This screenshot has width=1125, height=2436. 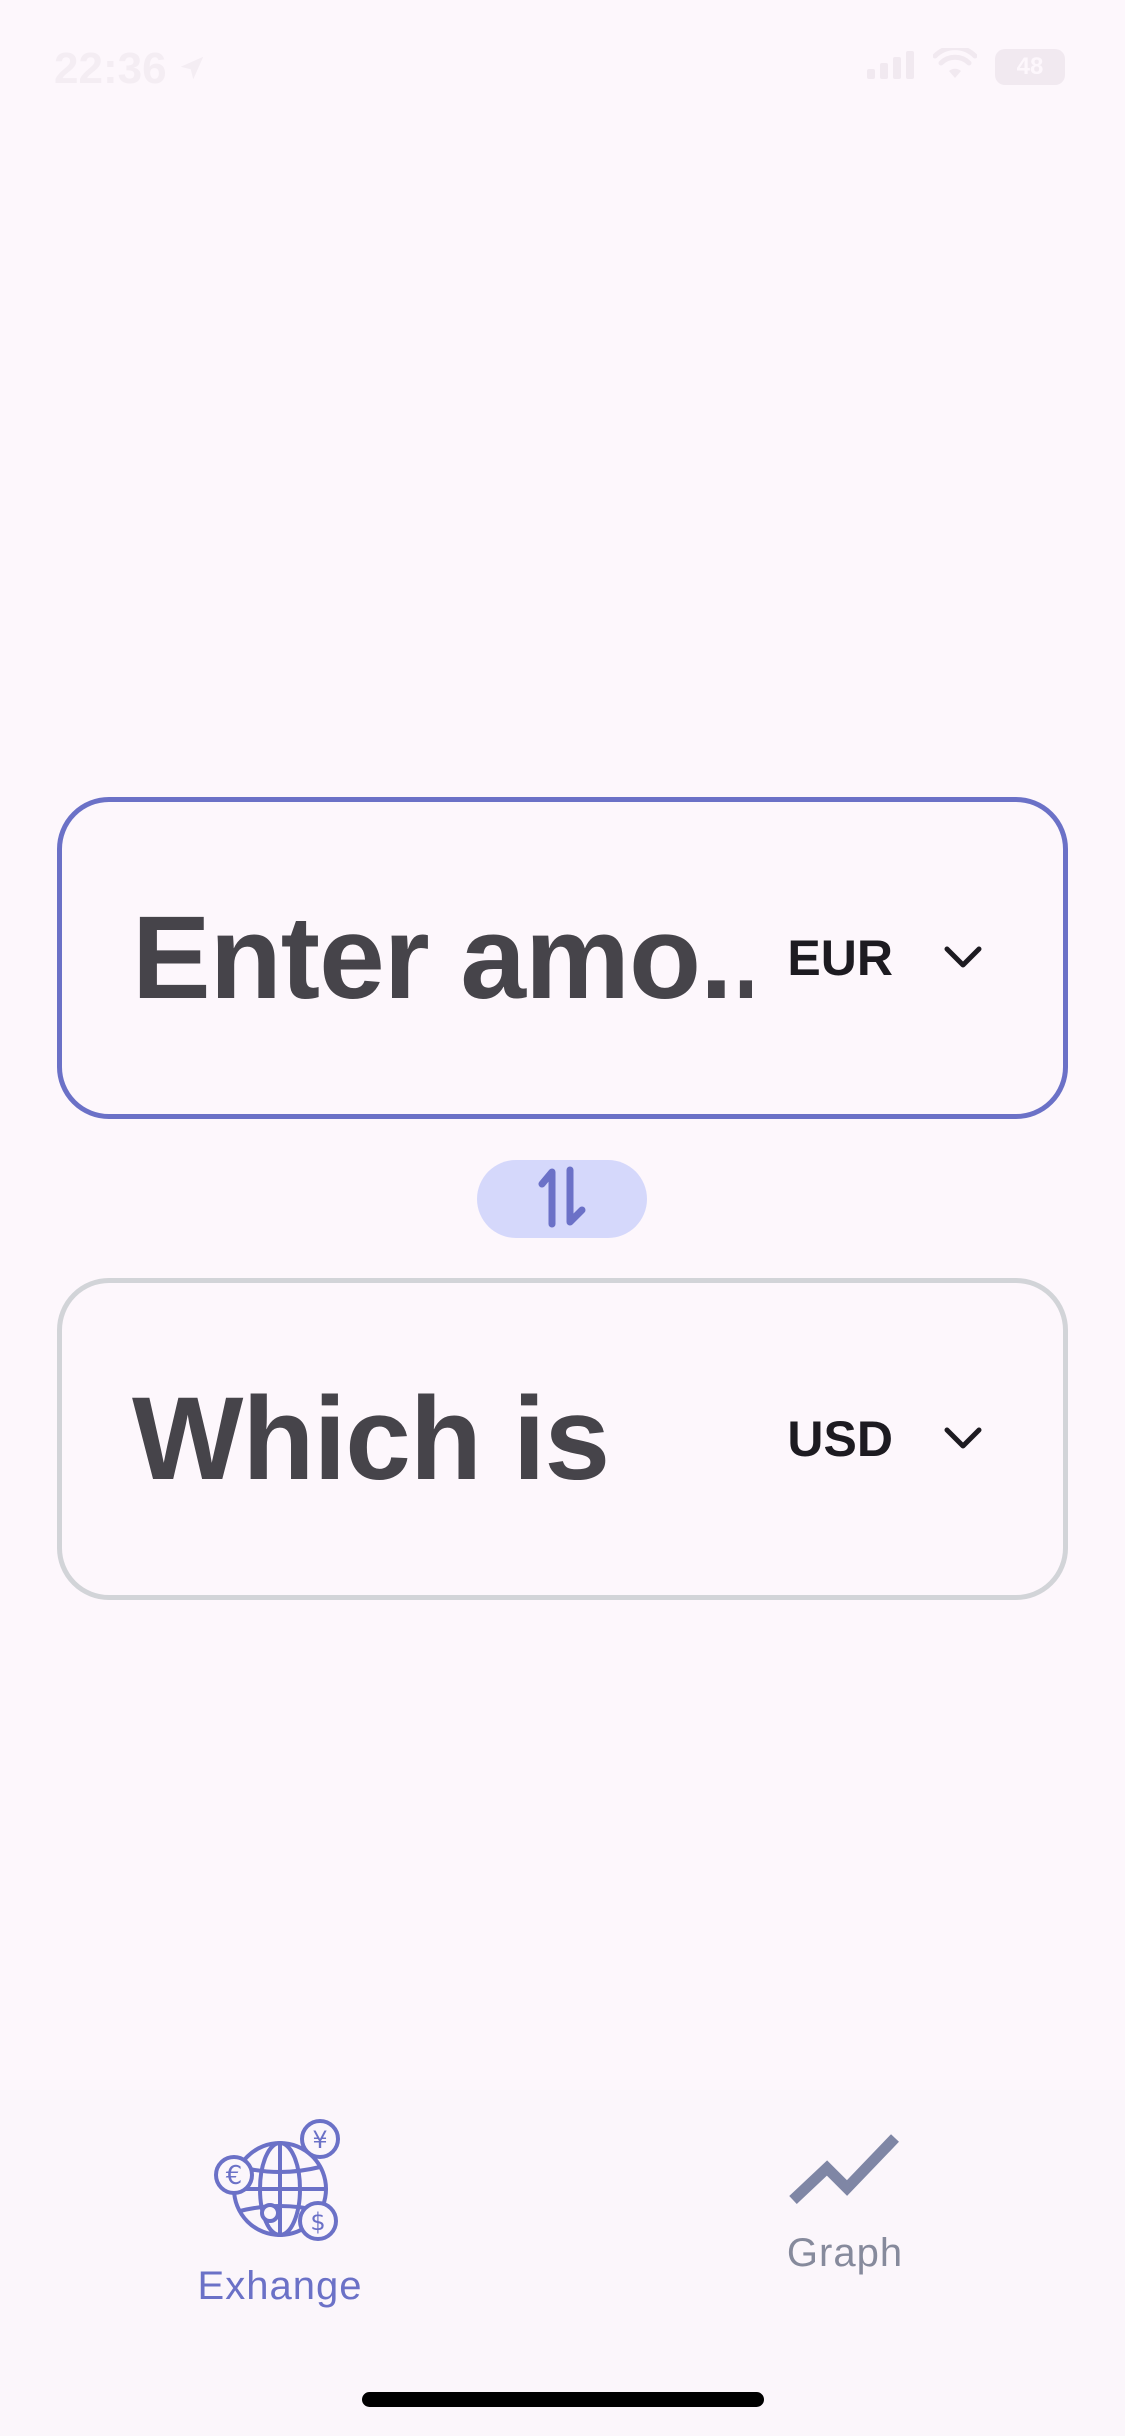 I want to click on location-arrow-icon, so click(x=192, y=69).